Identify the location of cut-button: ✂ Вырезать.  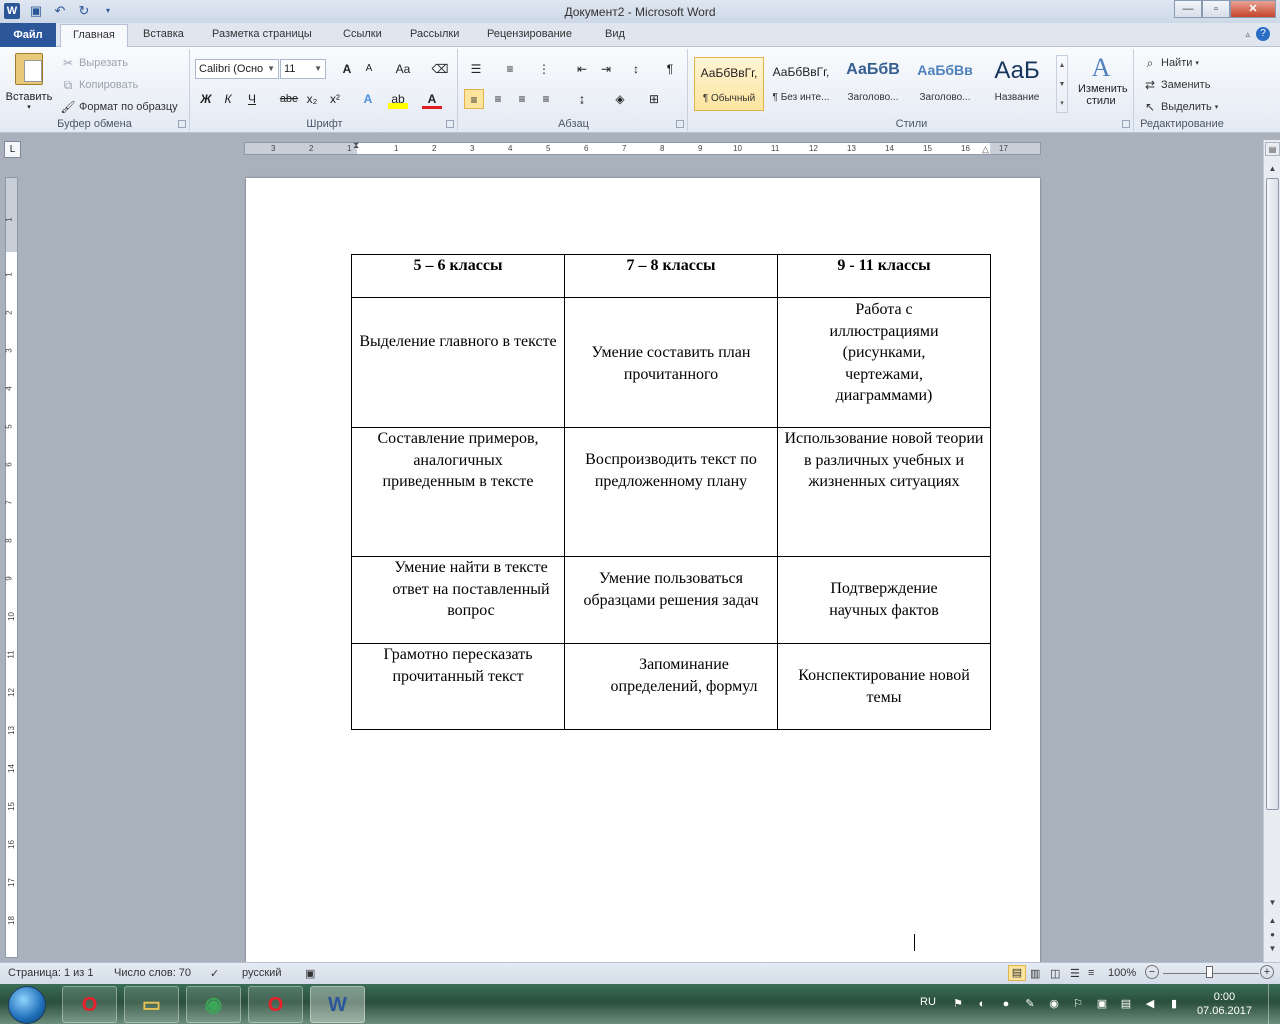
(94, 63).